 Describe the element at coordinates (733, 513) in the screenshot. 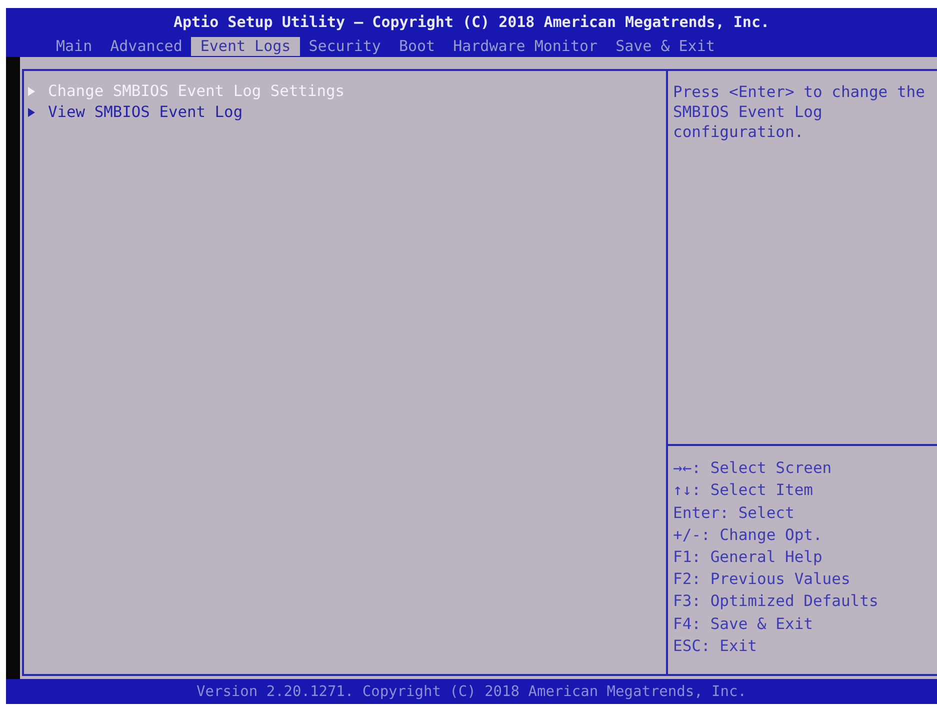

I see `key-hint: Enter: Select` at that location.